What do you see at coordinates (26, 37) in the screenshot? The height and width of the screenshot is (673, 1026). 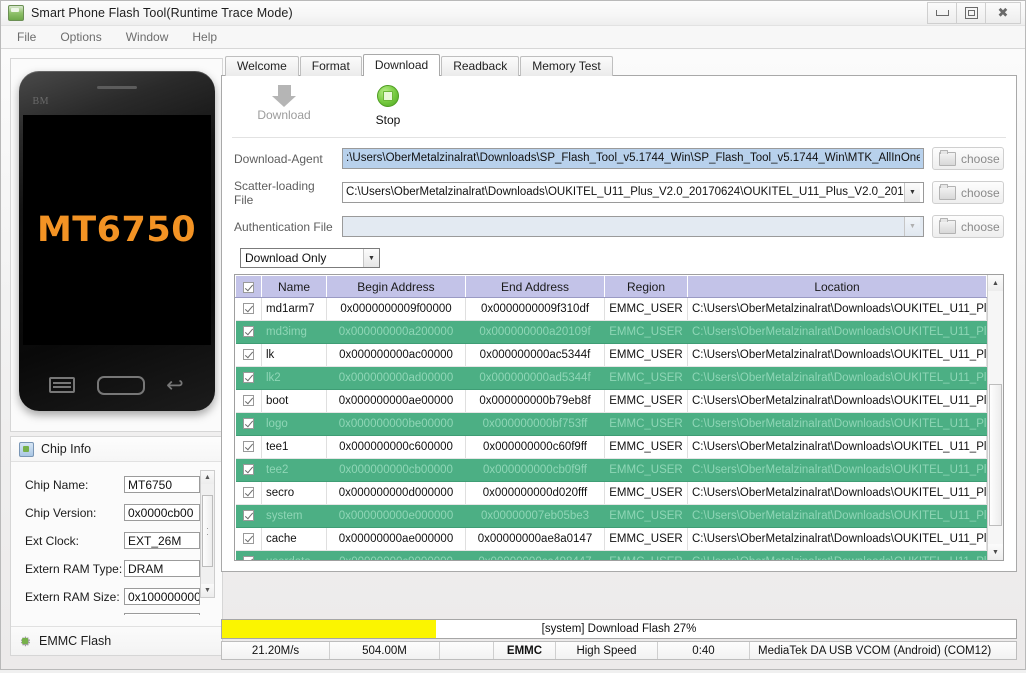 I see `menu-file: File` at bounding box center [26, 37].